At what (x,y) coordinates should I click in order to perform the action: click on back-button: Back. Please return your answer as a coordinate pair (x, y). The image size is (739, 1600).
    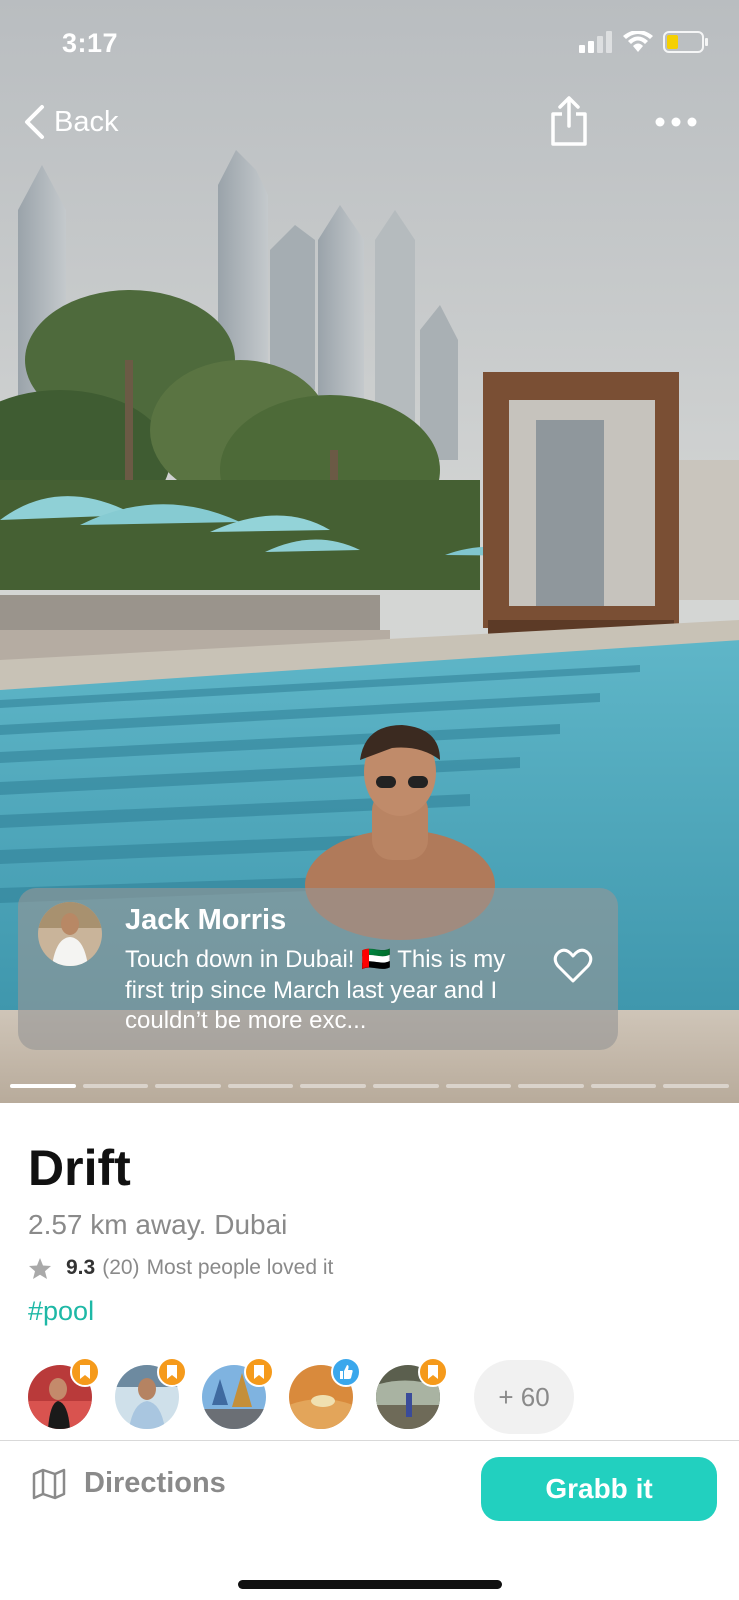
    Looking at the image, I should click on (70, 122).